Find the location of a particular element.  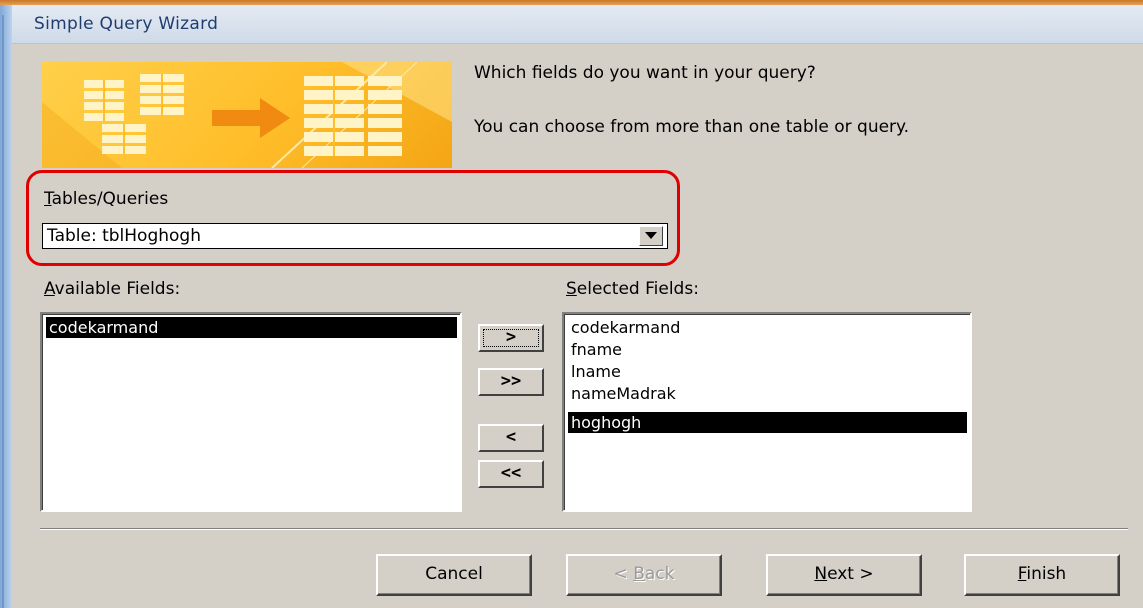

divider is located at coordinates (584, 529).